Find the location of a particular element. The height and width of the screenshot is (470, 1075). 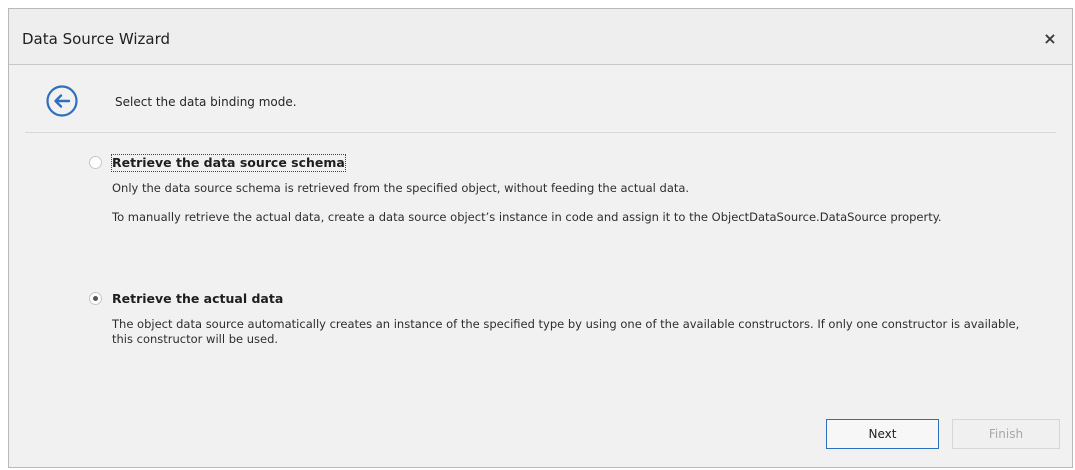

window-title: Data Source Wizard is located at coordinates (96, 39).